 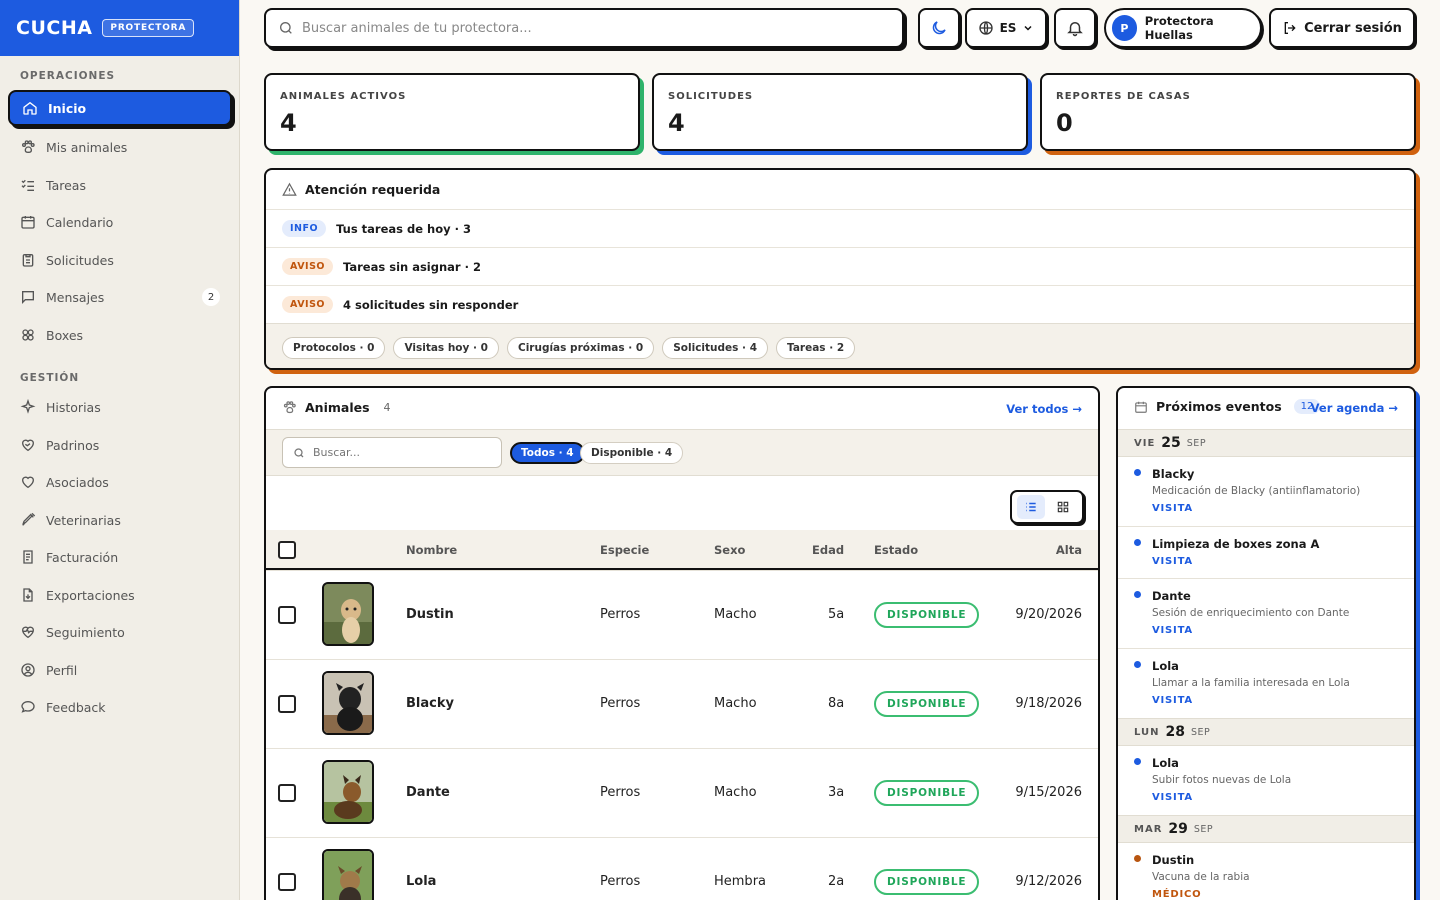 I want to click on alert-row: INFO Tus tareas de hoy · 3, so click(x=840, y=228).